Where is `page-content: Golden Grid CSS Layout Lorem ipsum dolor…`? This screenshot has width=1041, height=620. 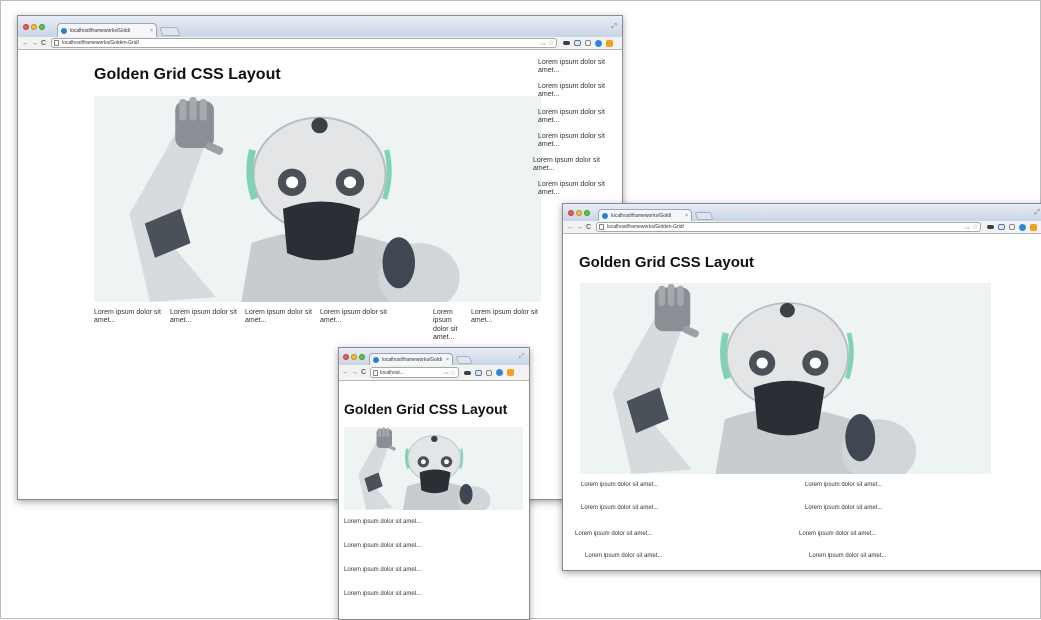 page-content: Golden Grid CSS Layout Lorem ipsum dolor… is located at coordinates (434, 500).